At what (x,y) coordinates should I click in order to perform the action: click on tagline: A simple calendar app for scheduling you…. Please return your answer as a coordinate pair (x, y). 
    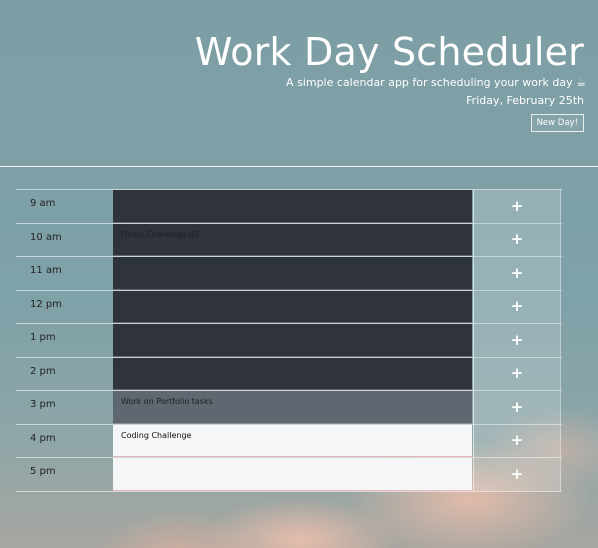
    Looking at the image, I should click on (436, 82).